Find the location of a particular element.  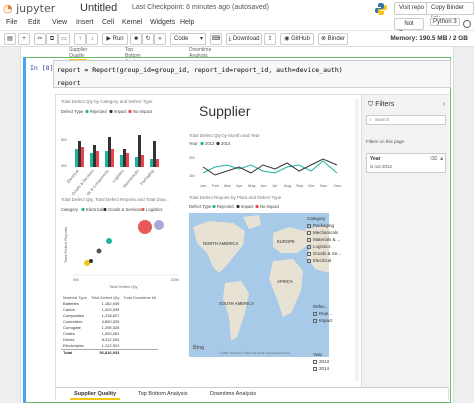

menu-view: View is located at coordinates (59, 22).